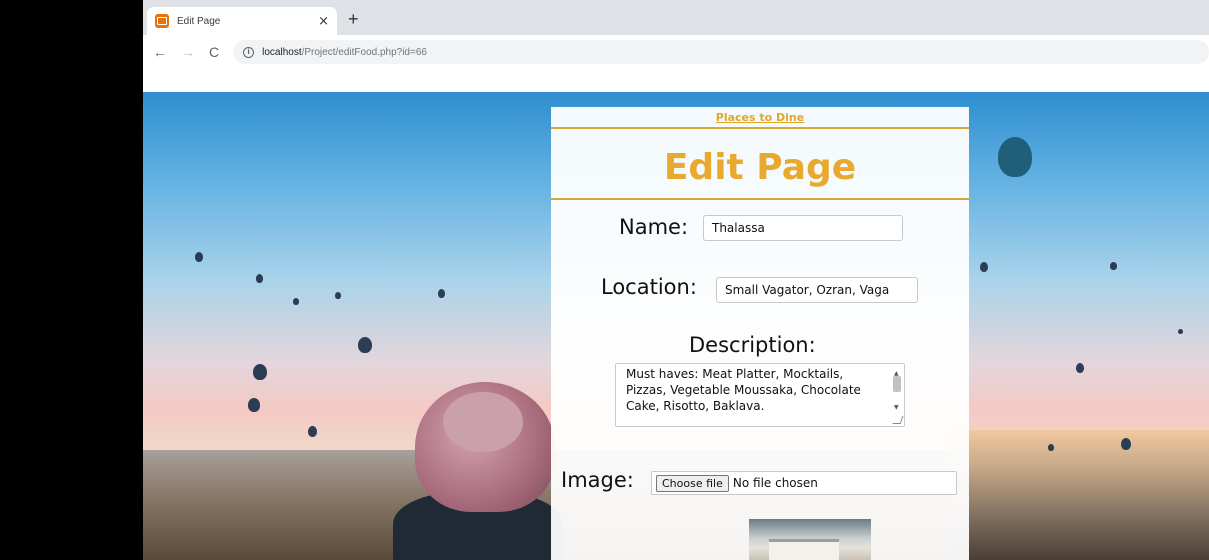  What do you see at coordinates (760, 199) in the screenshot?
I see `title-rule` at bounding box center [760, 199].